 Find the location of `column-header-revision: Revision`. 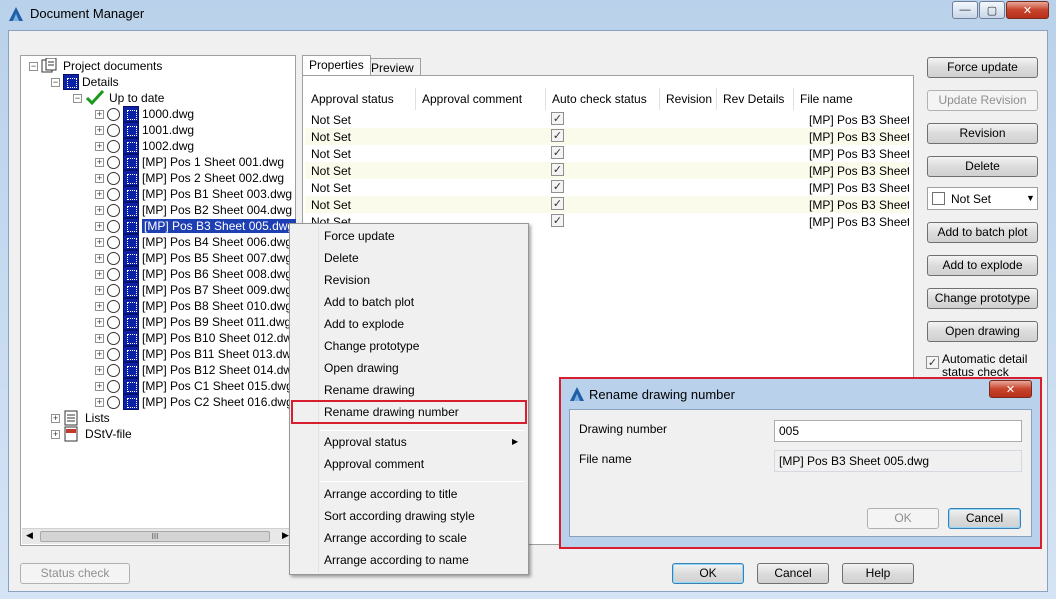

column-header-revision: Revision is located at coordinates (689, 99).